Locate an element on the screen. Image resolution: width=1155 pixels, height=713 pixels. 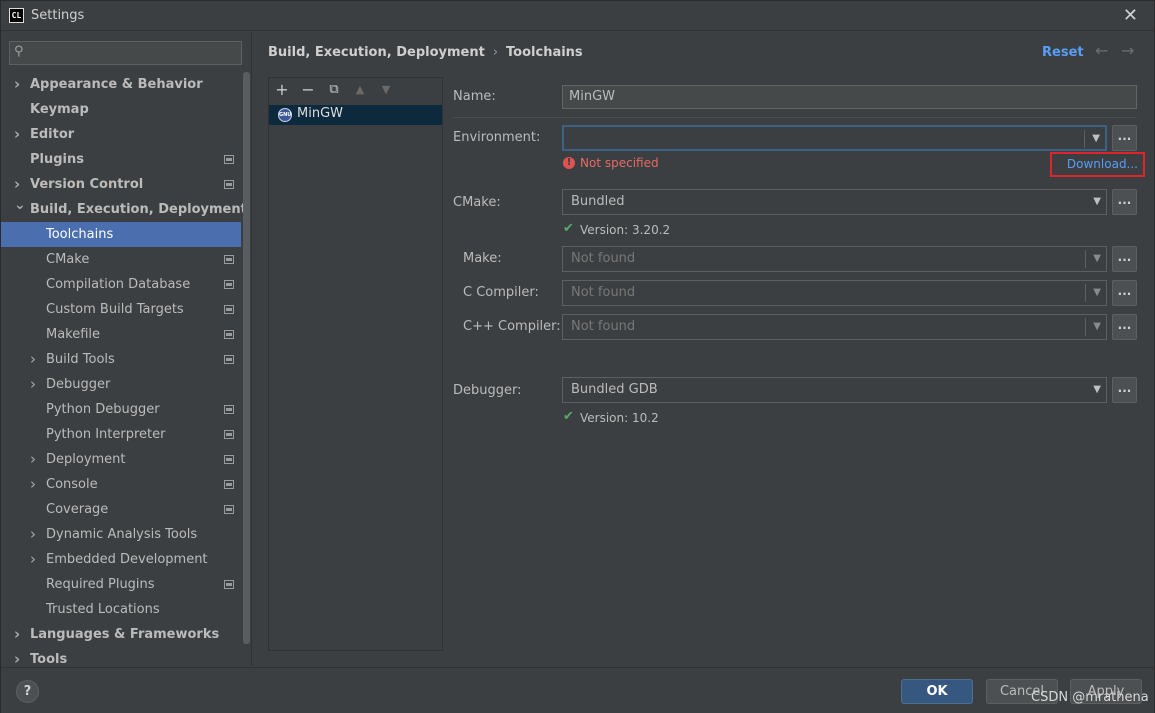
ok-button: OK is located at coordinates (937, 691).